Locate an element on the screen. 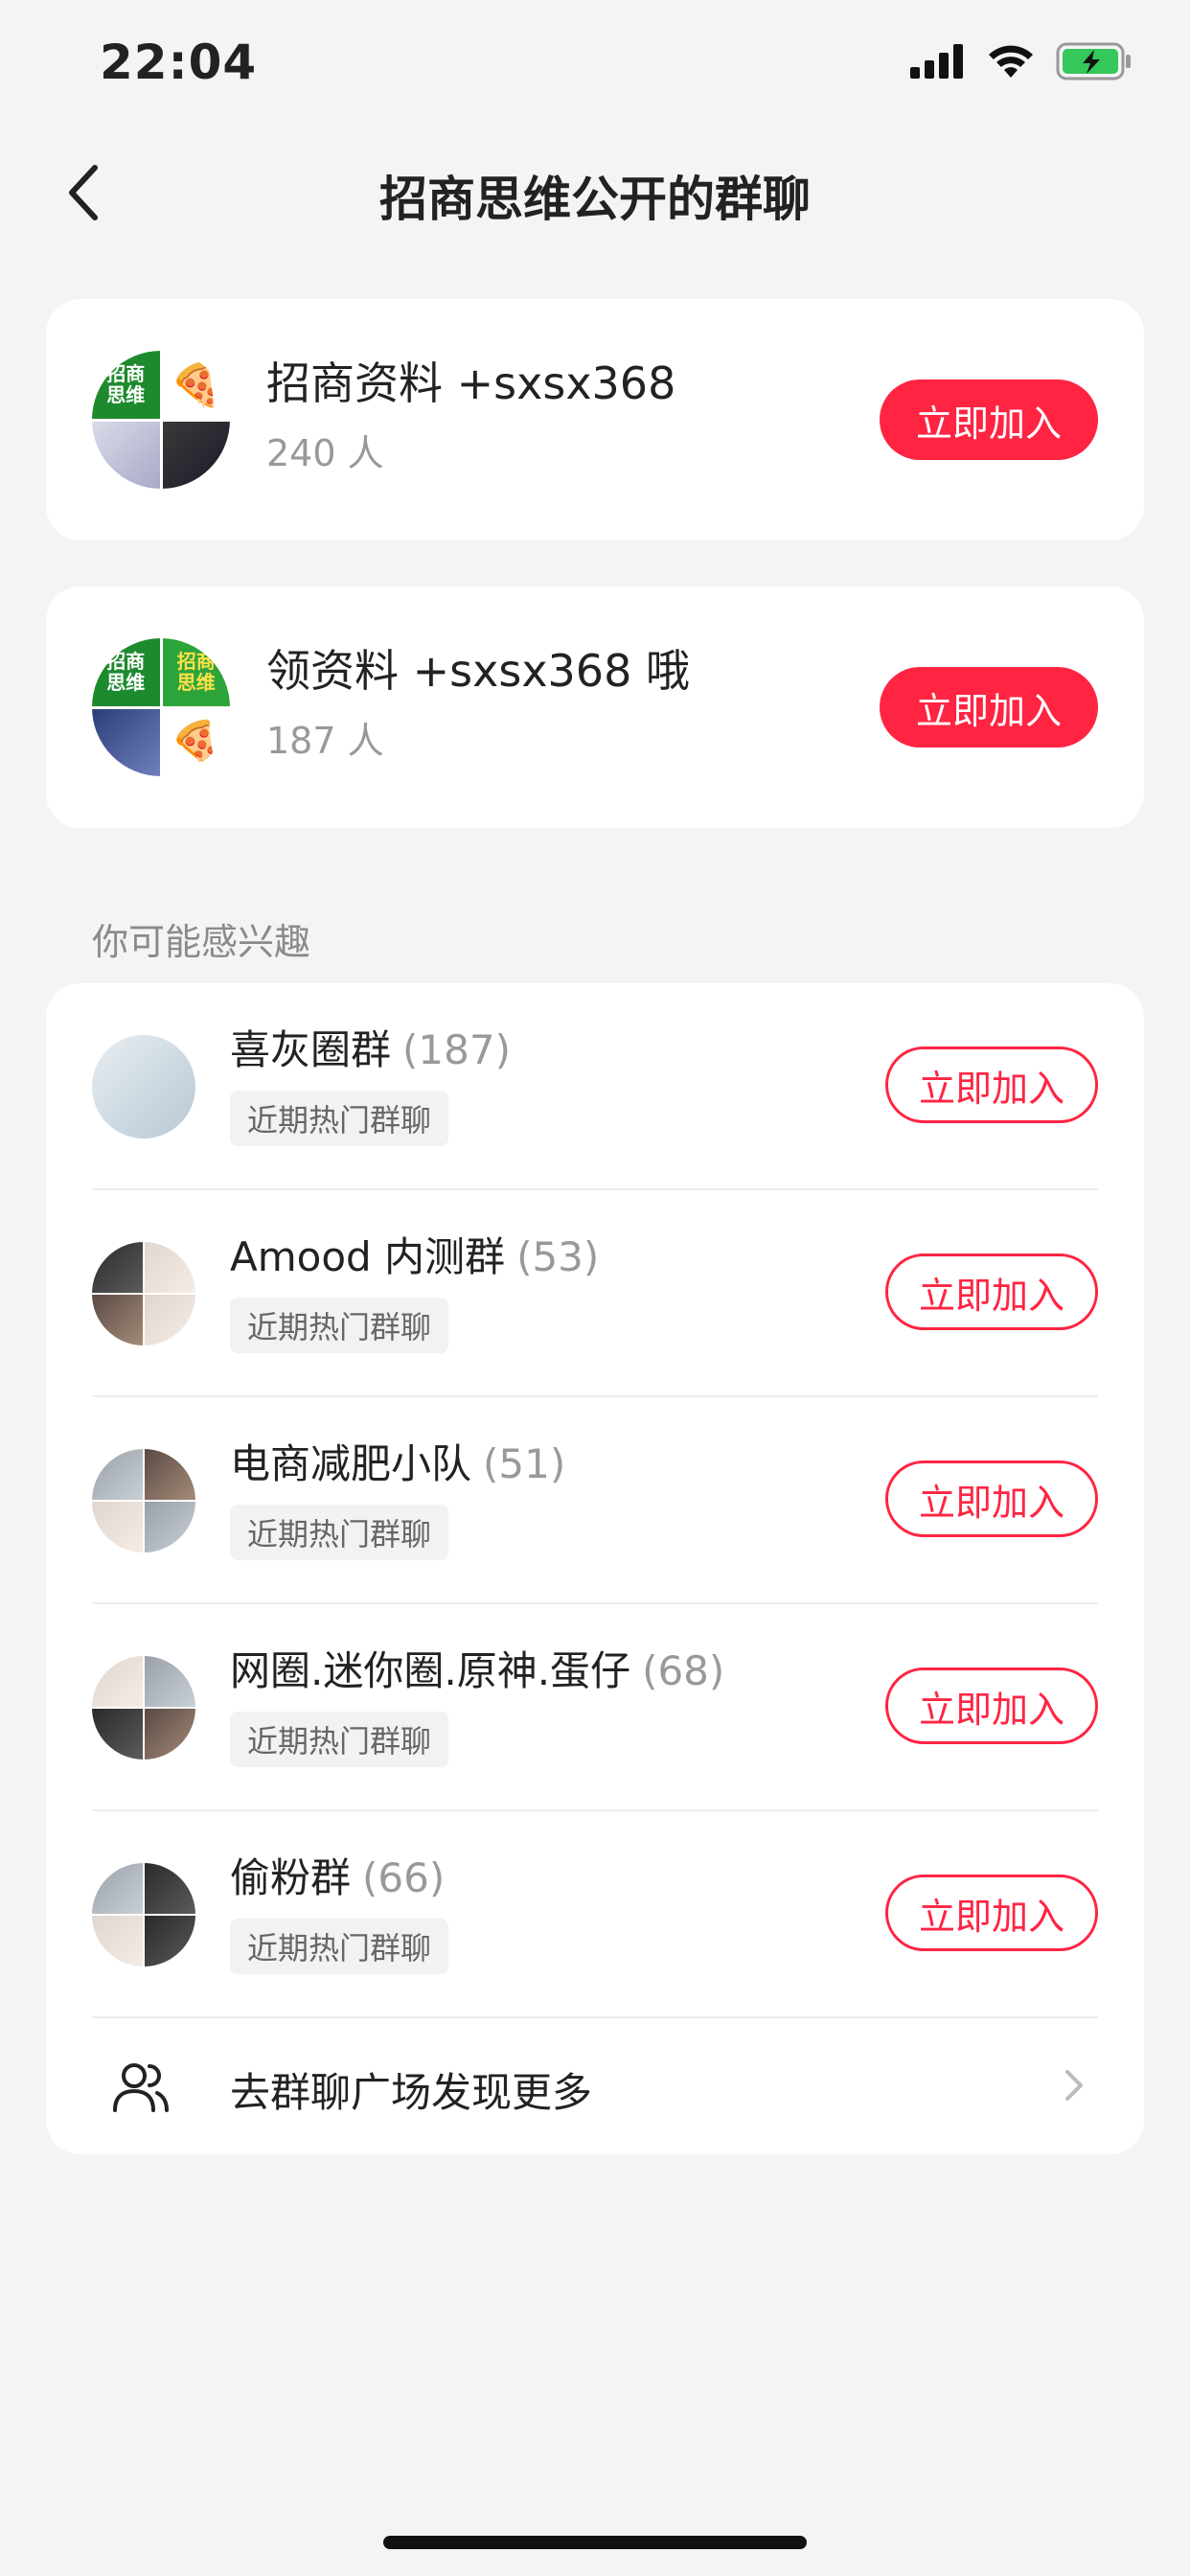 This screenshot has height=2576, width=1190. list-item: Amood 内测群 (53) 近期热门群聊 立即加入 is located at coordinates (595, 1293).